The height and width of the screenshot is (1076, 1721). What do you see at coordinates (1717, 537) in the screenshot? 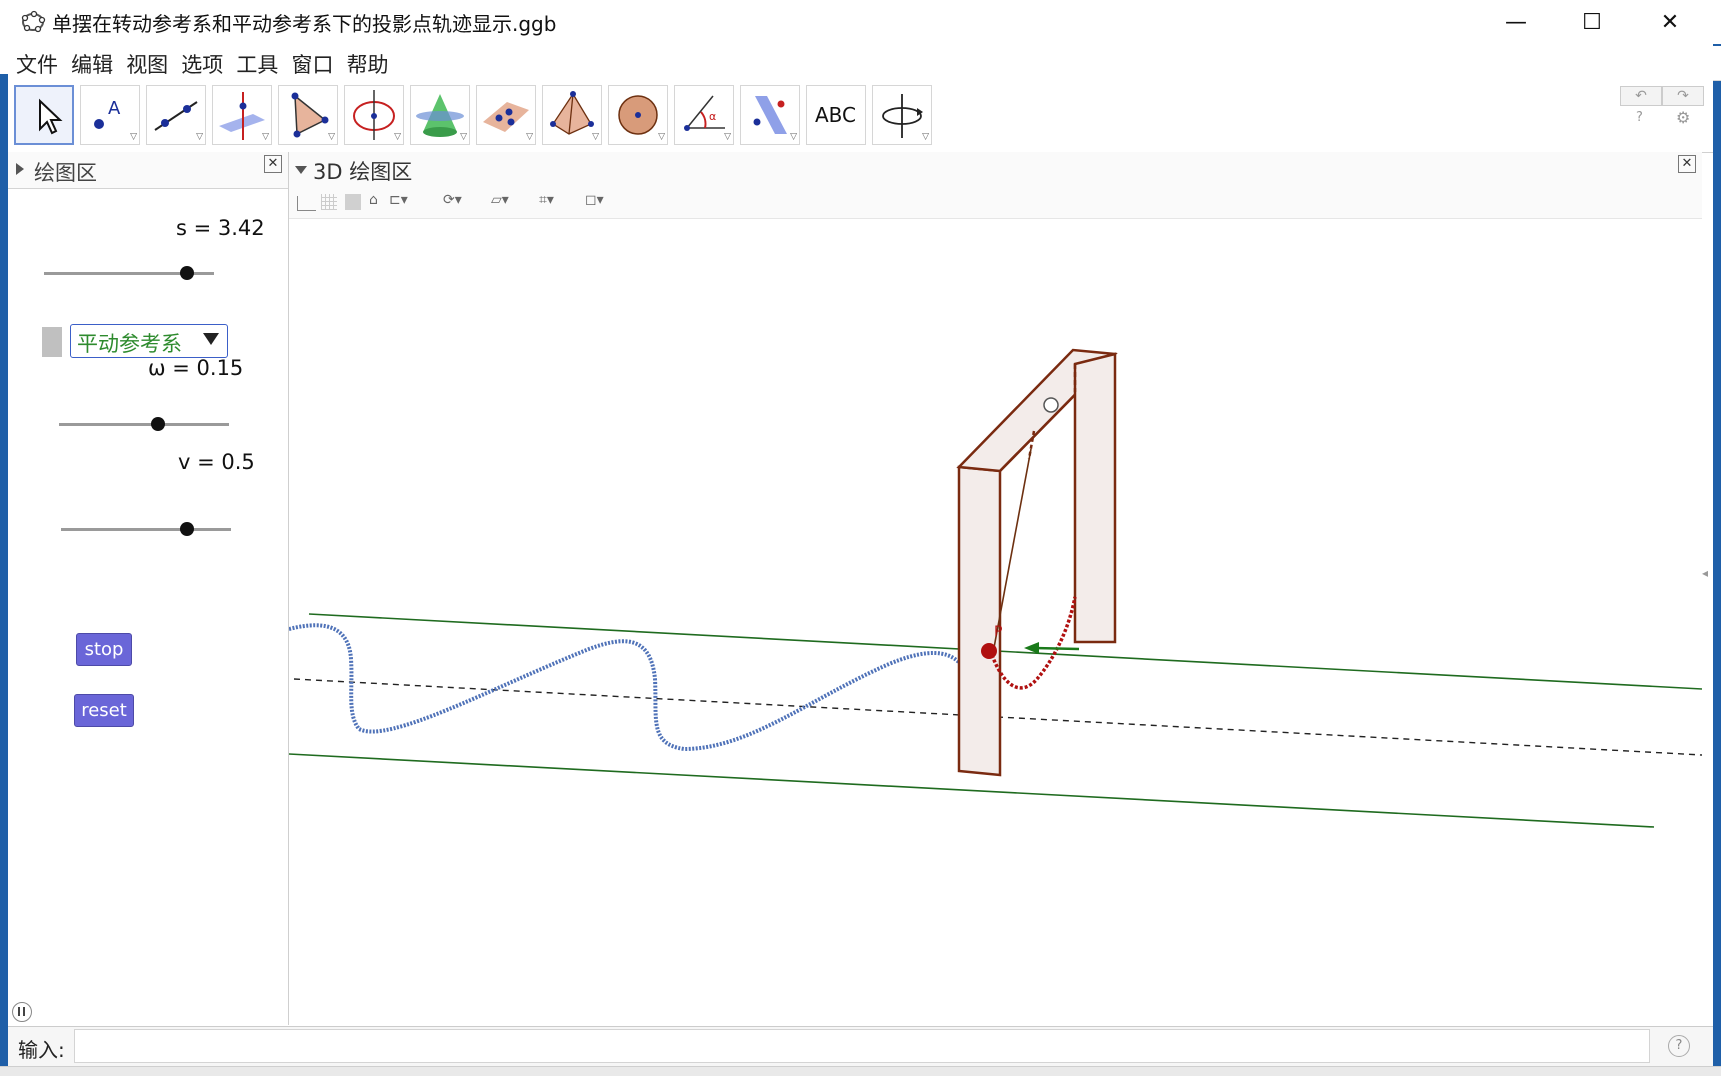
I see `desktop-edge-right` at bounding box center [1717, 537].